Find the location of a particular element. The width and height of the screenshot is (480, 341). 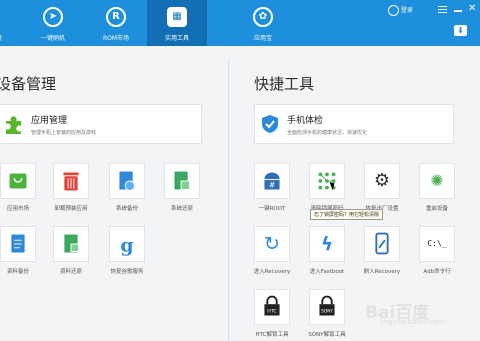

app-store-icon: ✿ is located at coordinates (263, 17).